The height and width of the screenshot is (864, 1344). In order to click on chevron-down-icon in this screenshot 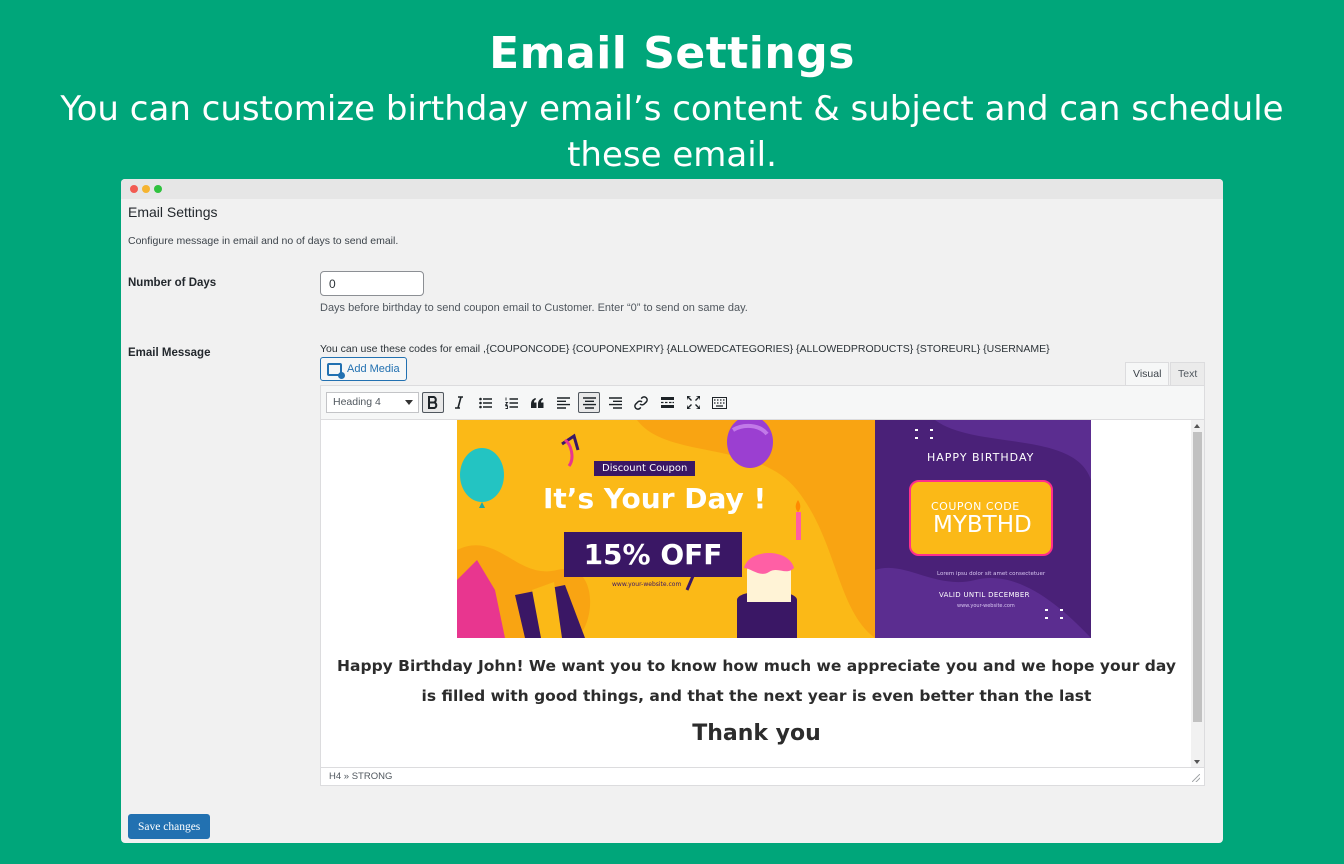, I will do `click(409, 402)`.